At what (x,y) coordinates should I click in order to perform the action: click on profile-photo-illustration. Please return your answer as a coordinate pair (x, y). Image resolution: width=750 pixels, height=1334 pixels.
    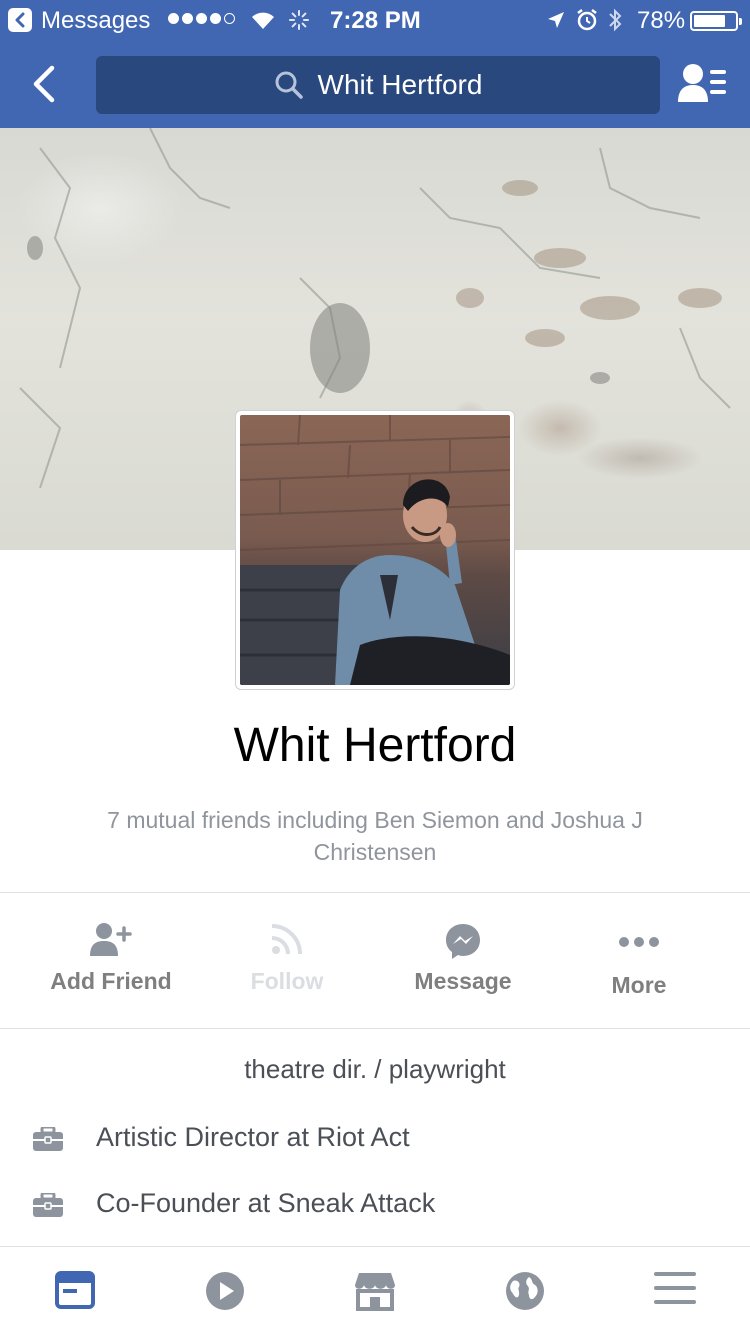
    Looking at the image, I should click on (375, 550).